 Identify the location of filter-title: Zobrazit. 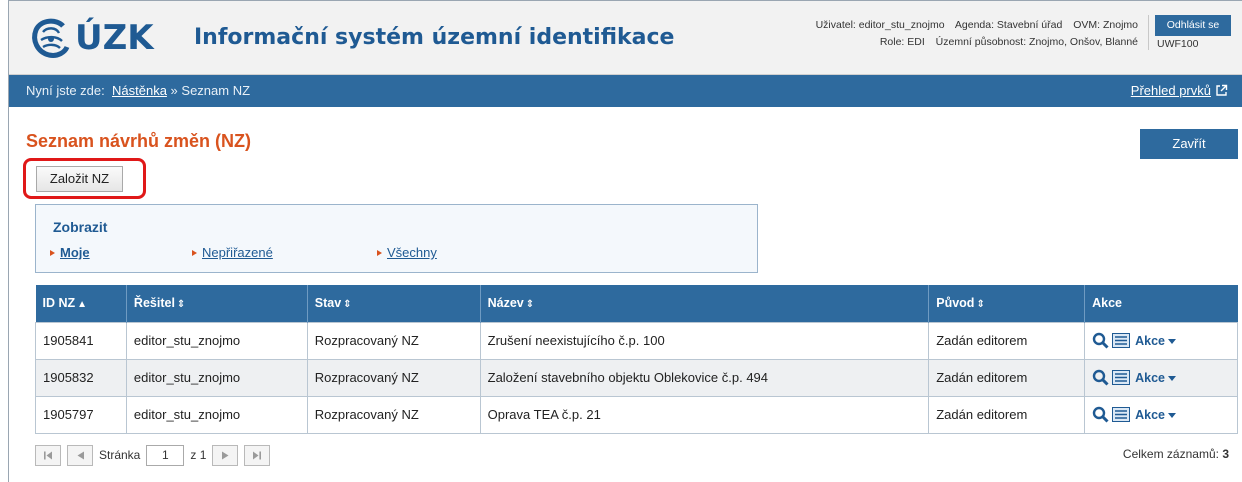
(80, 227).